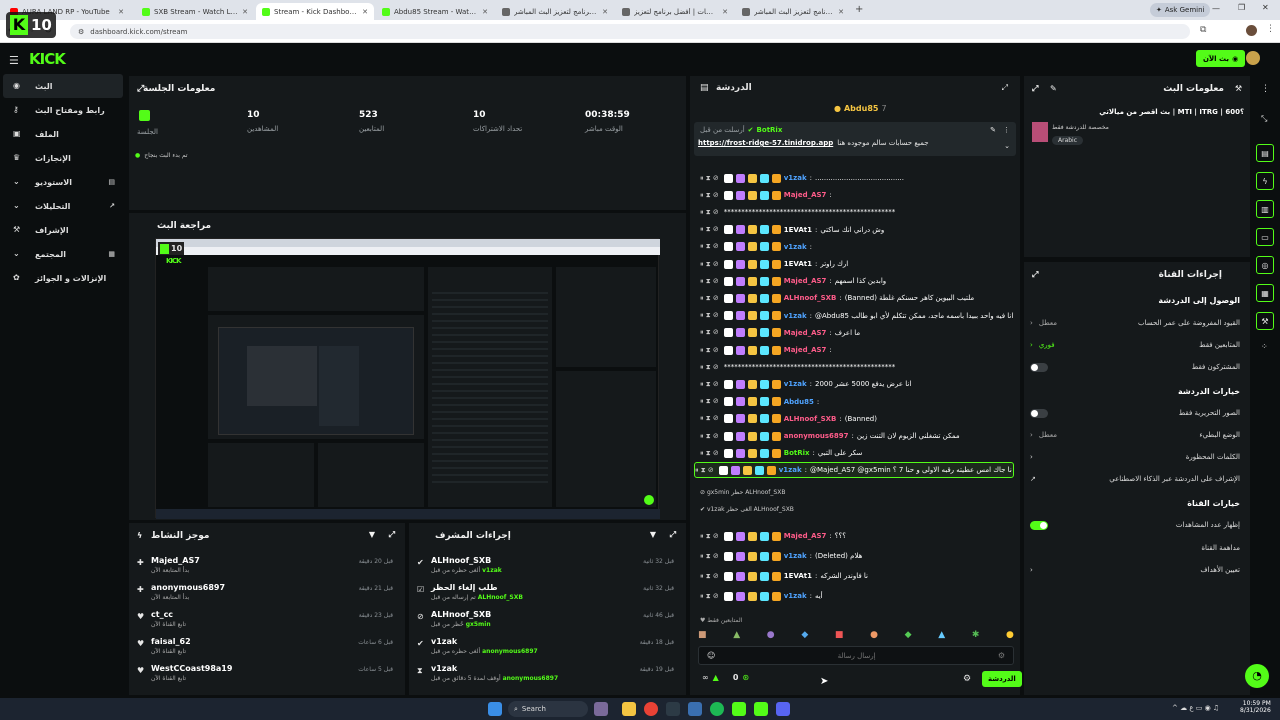  I want to click on new-tab-button: +, so click(859, 9).